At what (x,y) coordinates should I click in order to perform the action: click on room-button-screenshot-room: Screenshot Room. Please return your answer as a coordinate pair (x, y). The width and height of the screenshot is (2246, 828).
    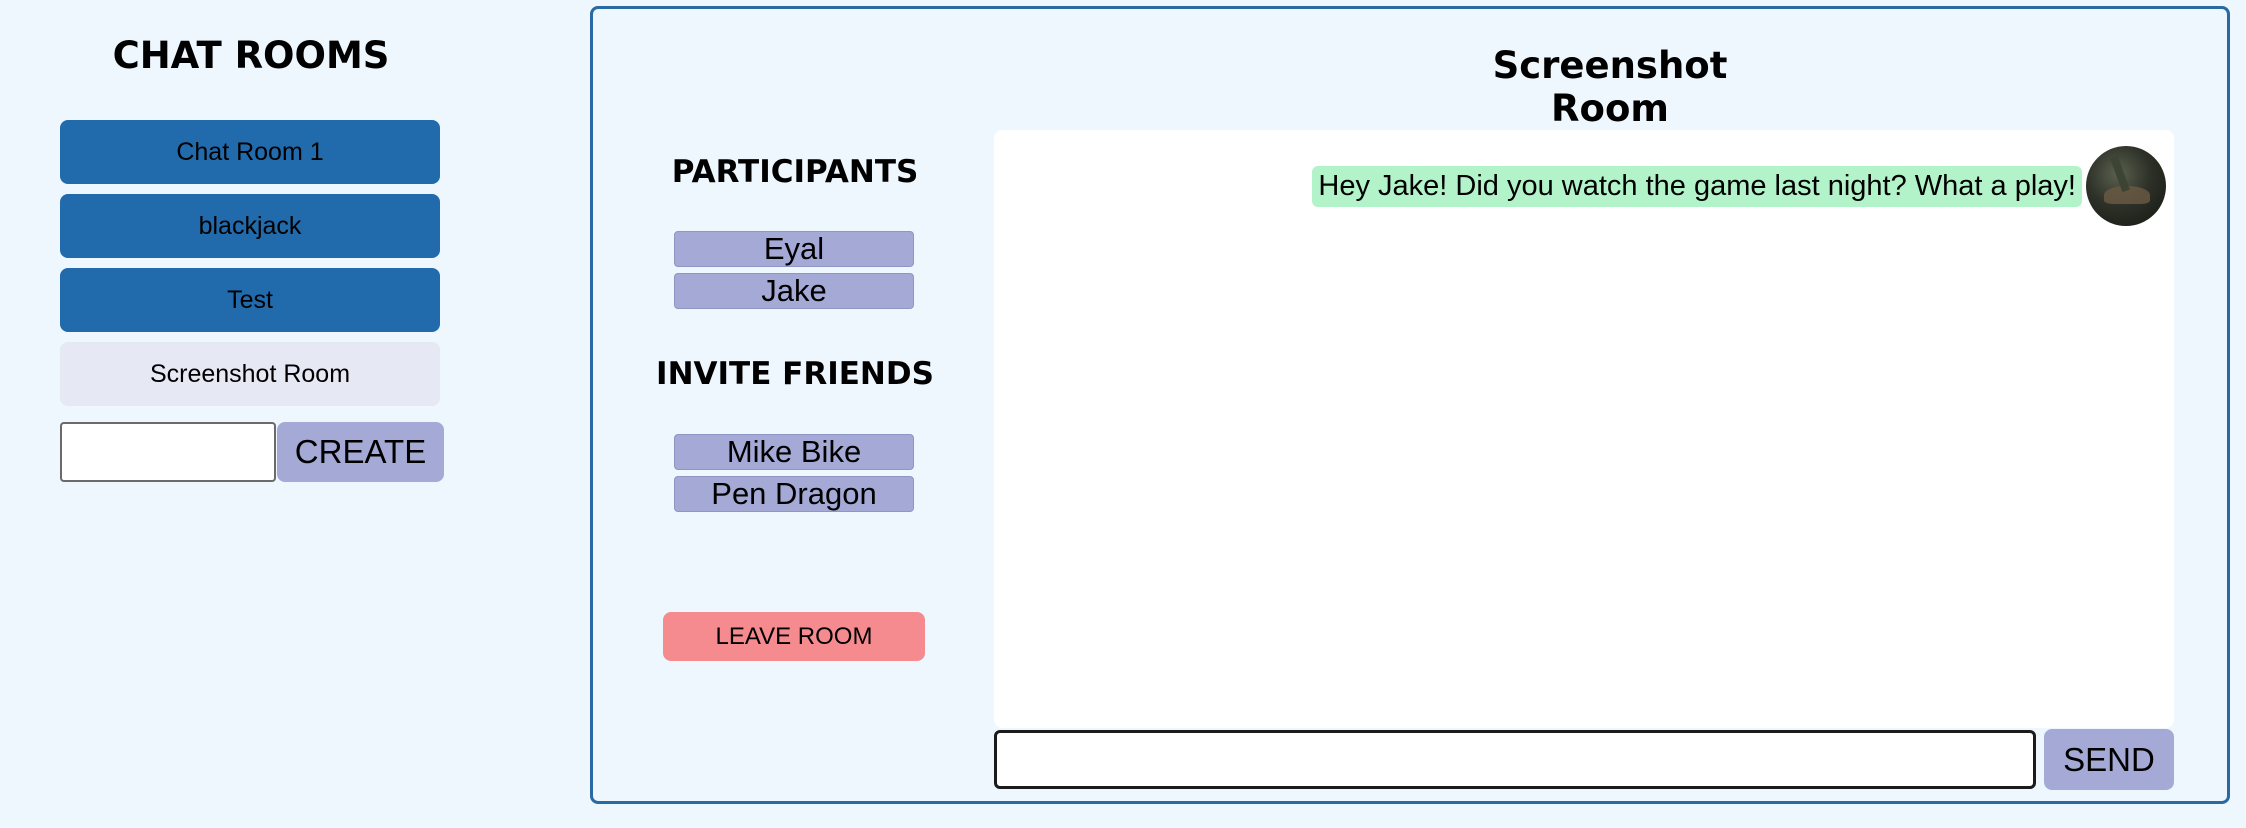
    Looking at the image, I should click on (250, 374).